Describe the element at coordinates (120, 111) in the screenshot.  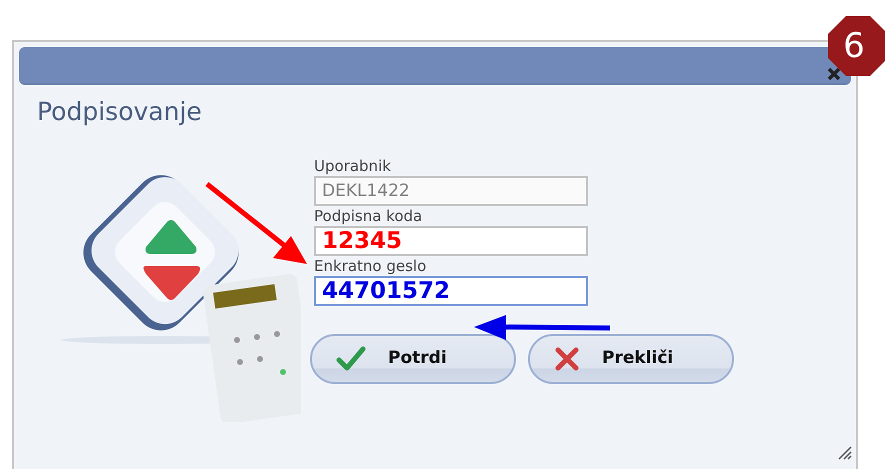
I see `dialog-title: Podpisovanje` at that location.